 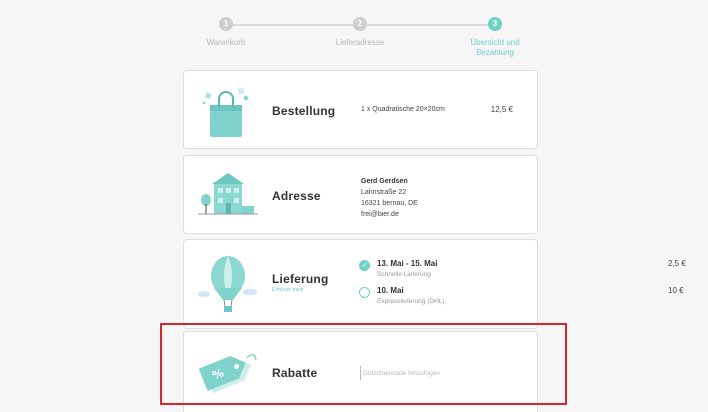 I want to click on step-number: 2, so click(x=360, y=24).